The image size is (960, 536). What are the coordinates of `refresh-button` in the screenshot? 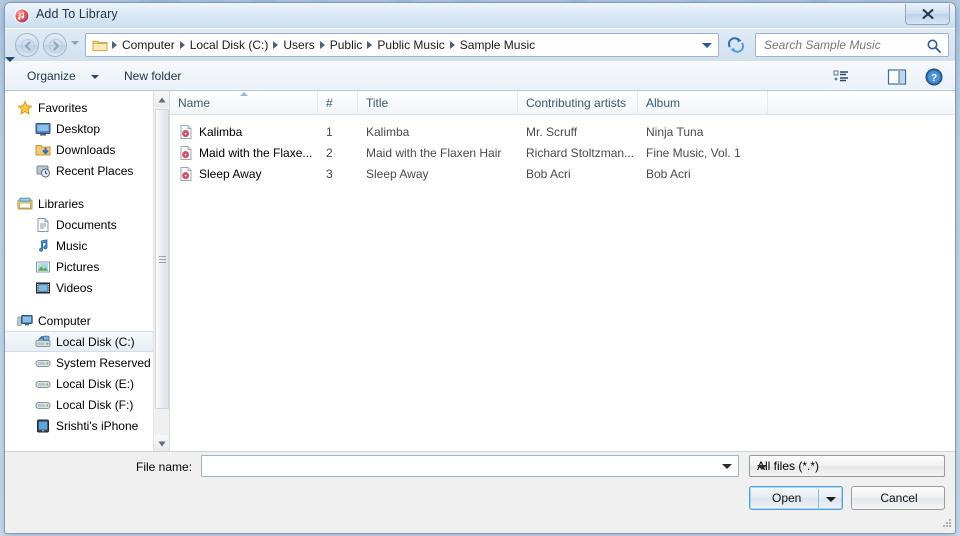 It's located at (736, 45).